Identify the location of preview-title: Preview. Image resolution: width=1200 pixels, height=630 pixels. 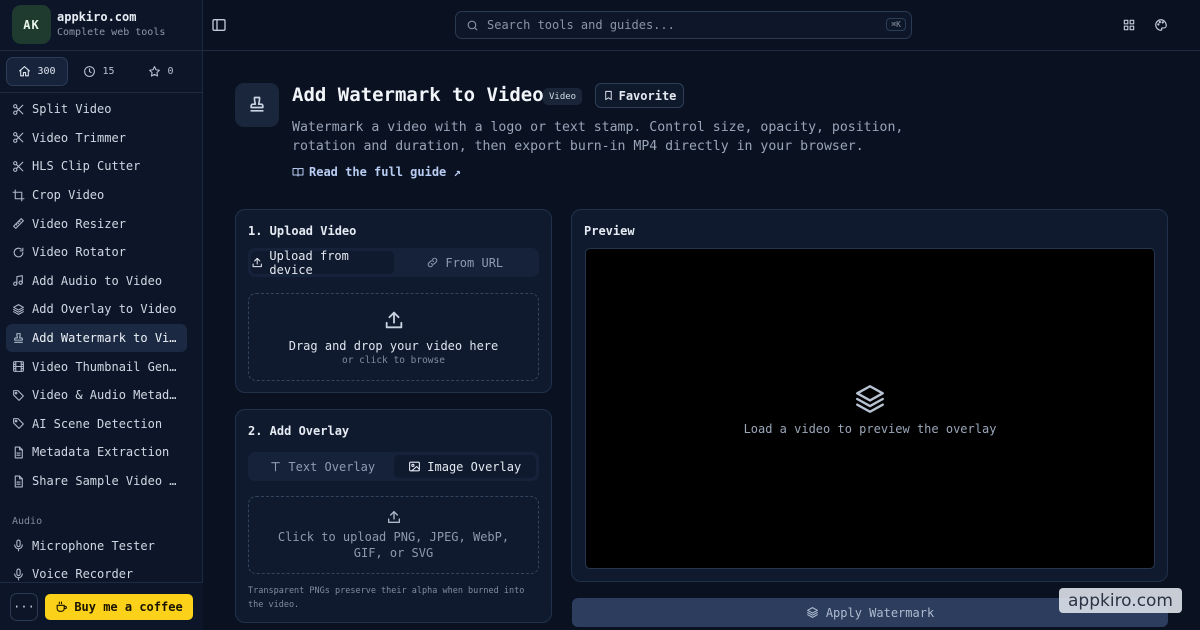
(609, 231).